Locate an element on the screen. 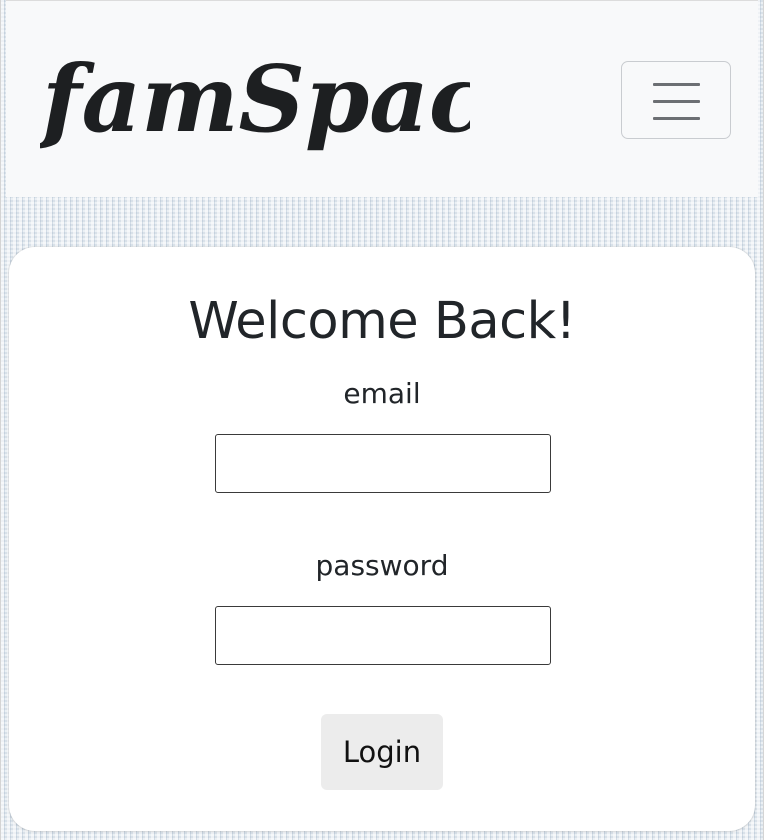  password-field is located at coordinates (383, 635).